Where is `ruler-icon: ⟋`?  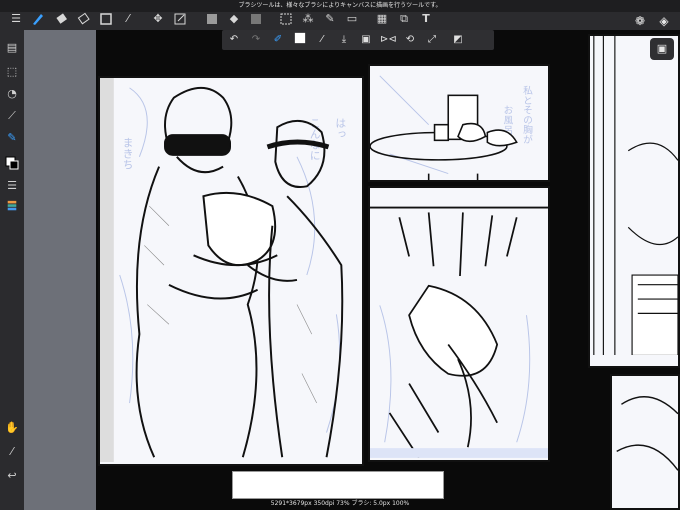
ruler-icon: ⟋ is located at coordinates (12, 116).